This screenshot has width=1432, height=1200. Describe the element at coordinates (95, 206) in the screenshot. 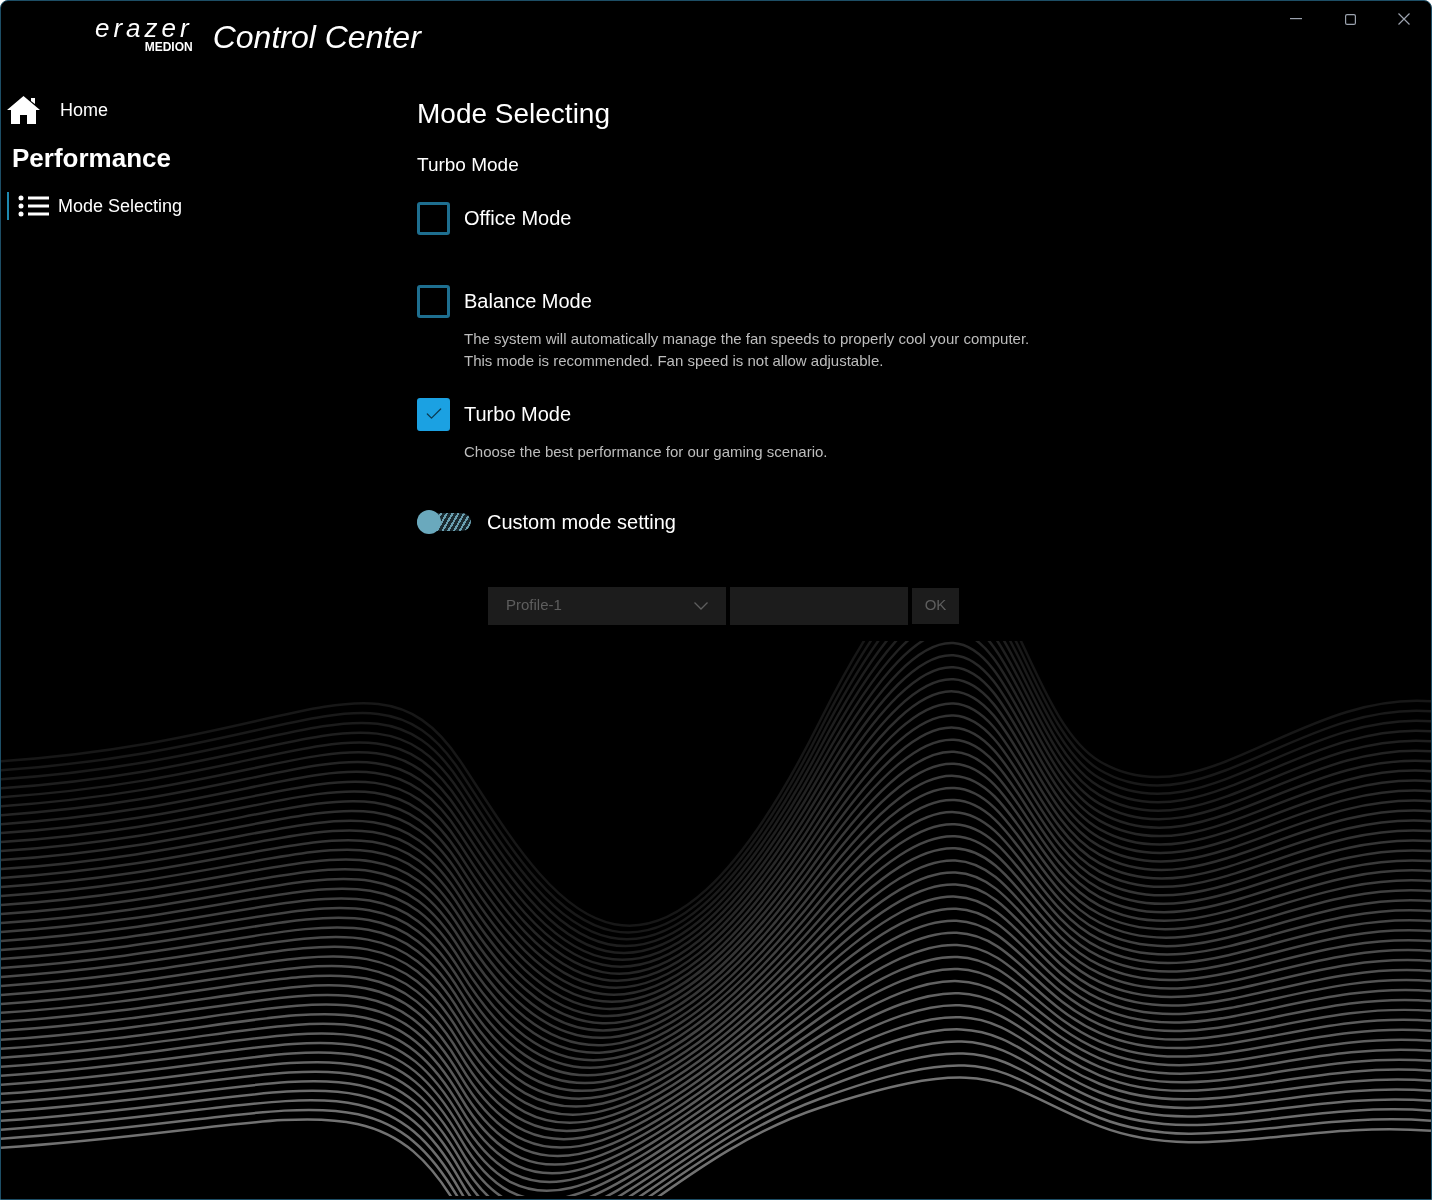

I see `sidebar-item: Mode Selecting` at that location.